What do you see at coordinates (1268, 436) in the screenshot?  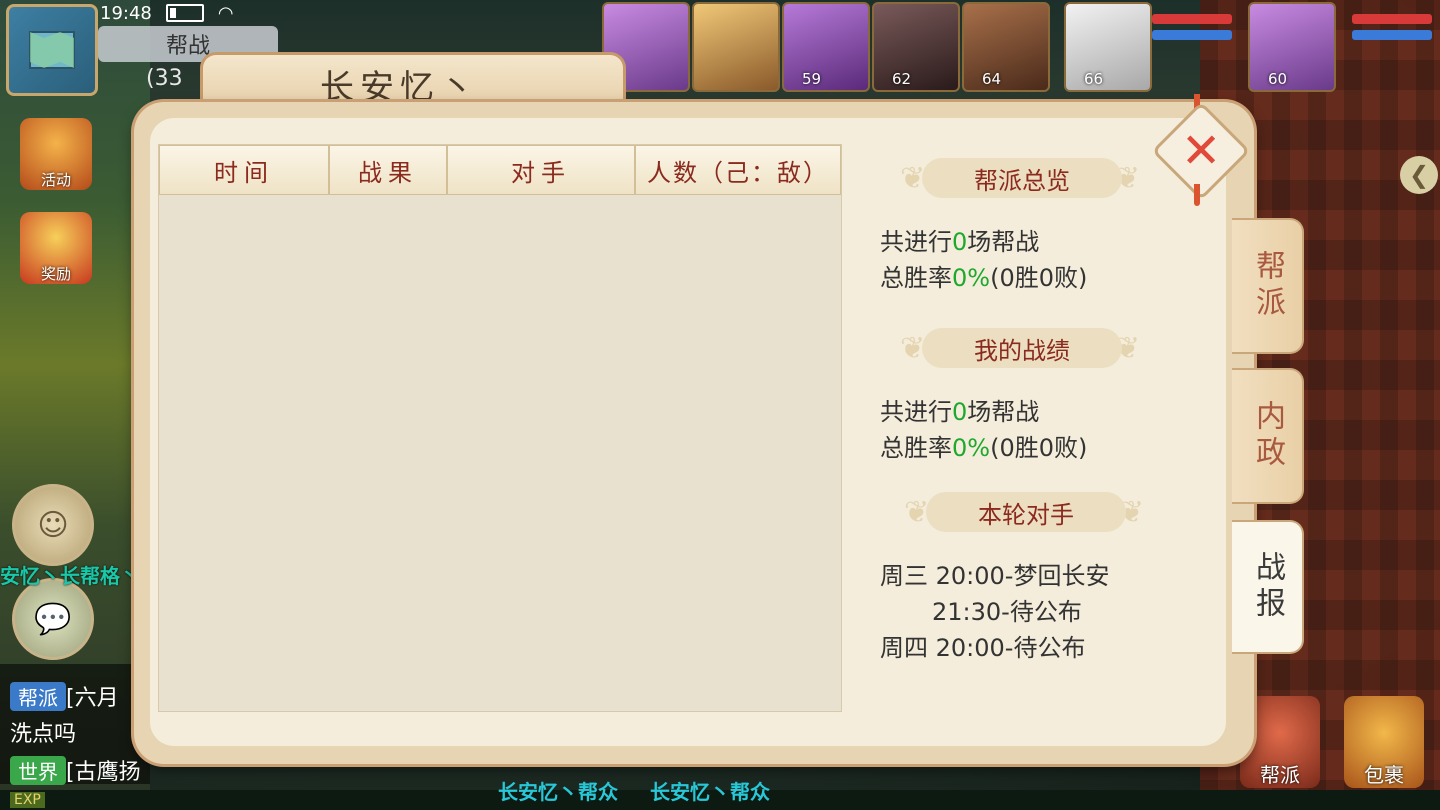 I see `tab-internal-affairs: 内政` at bounding box center [1268, 436].